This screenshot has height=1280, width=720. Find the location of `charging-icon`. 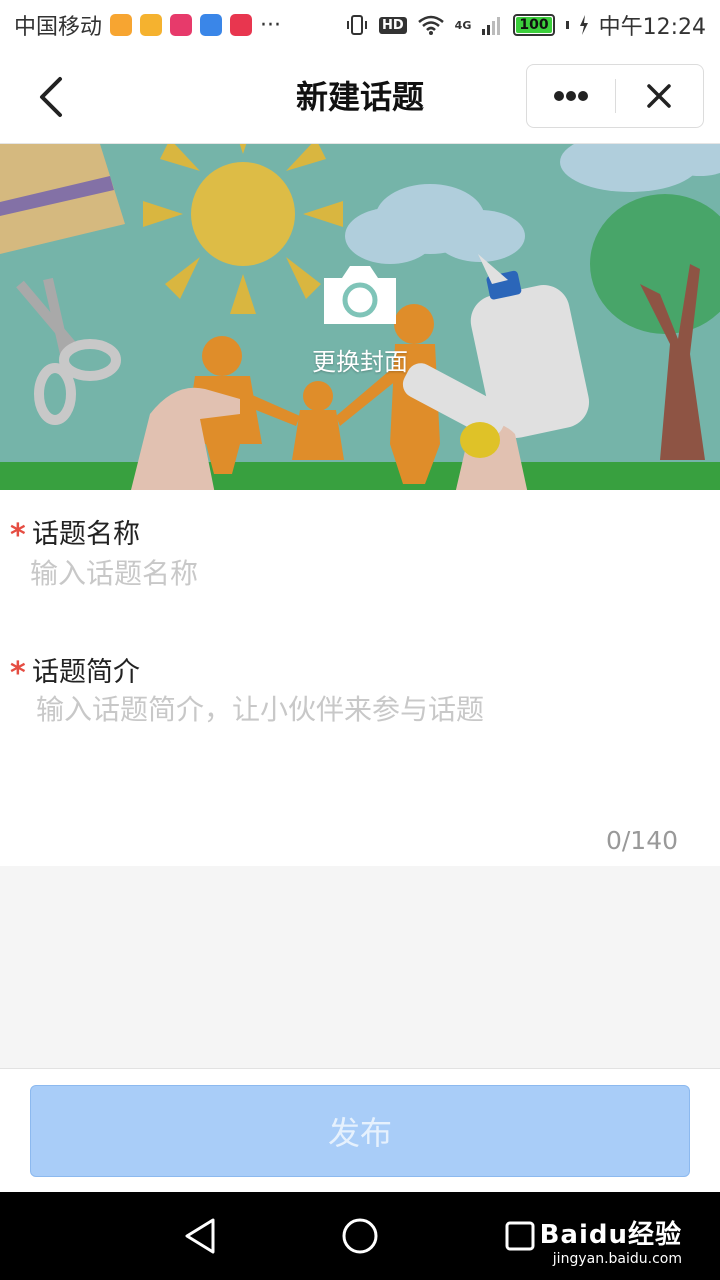

charging-icon is located at coordinates (583, 25).